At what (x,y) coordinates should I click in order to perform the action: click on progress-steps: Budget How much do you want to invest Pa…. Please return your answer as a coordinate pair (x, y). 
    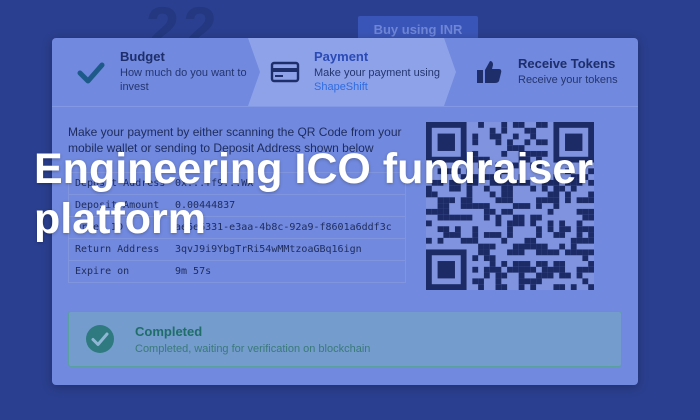
    Looking at the image, I should click on (345, 72).